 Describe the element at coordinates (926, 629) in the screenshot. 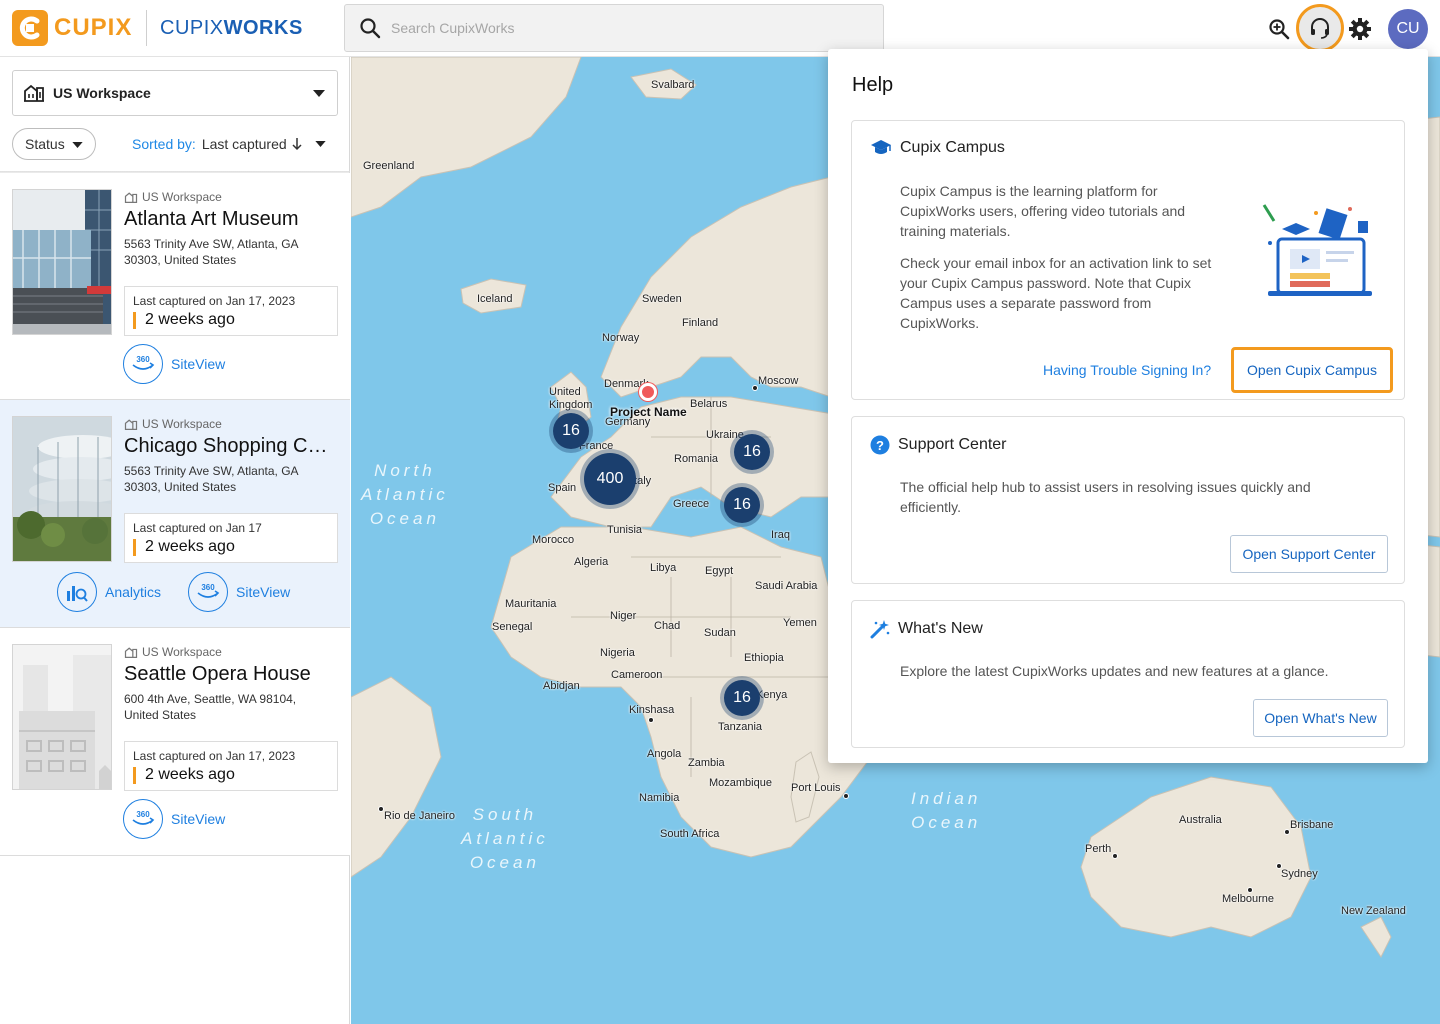

I see `whats-new-header: What's New` at that location.